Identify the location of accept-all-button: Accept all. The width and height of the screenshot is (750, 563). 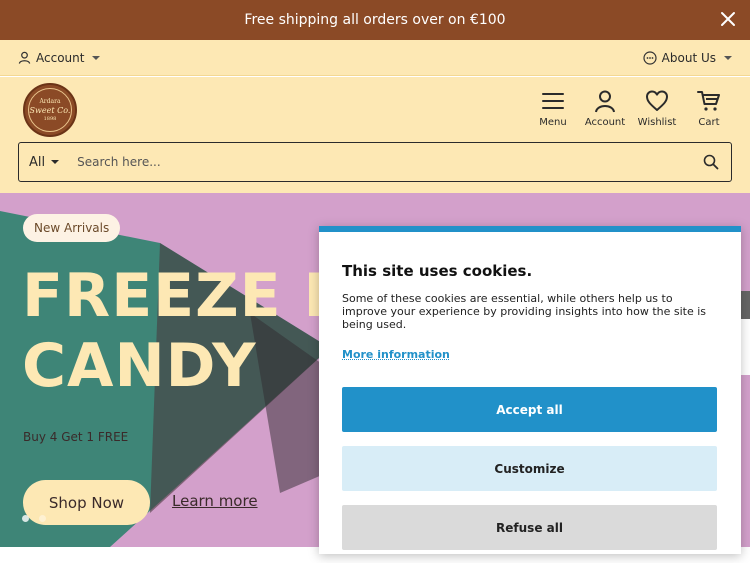
(529, 409).